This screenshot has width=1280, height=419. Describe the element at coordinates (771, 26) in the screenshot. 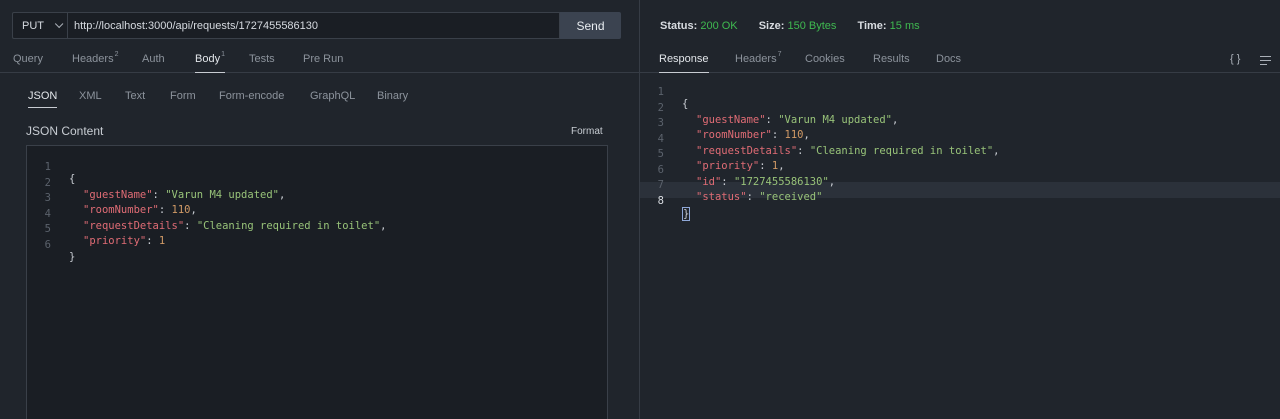

I see `size-label: Size:` at that location.